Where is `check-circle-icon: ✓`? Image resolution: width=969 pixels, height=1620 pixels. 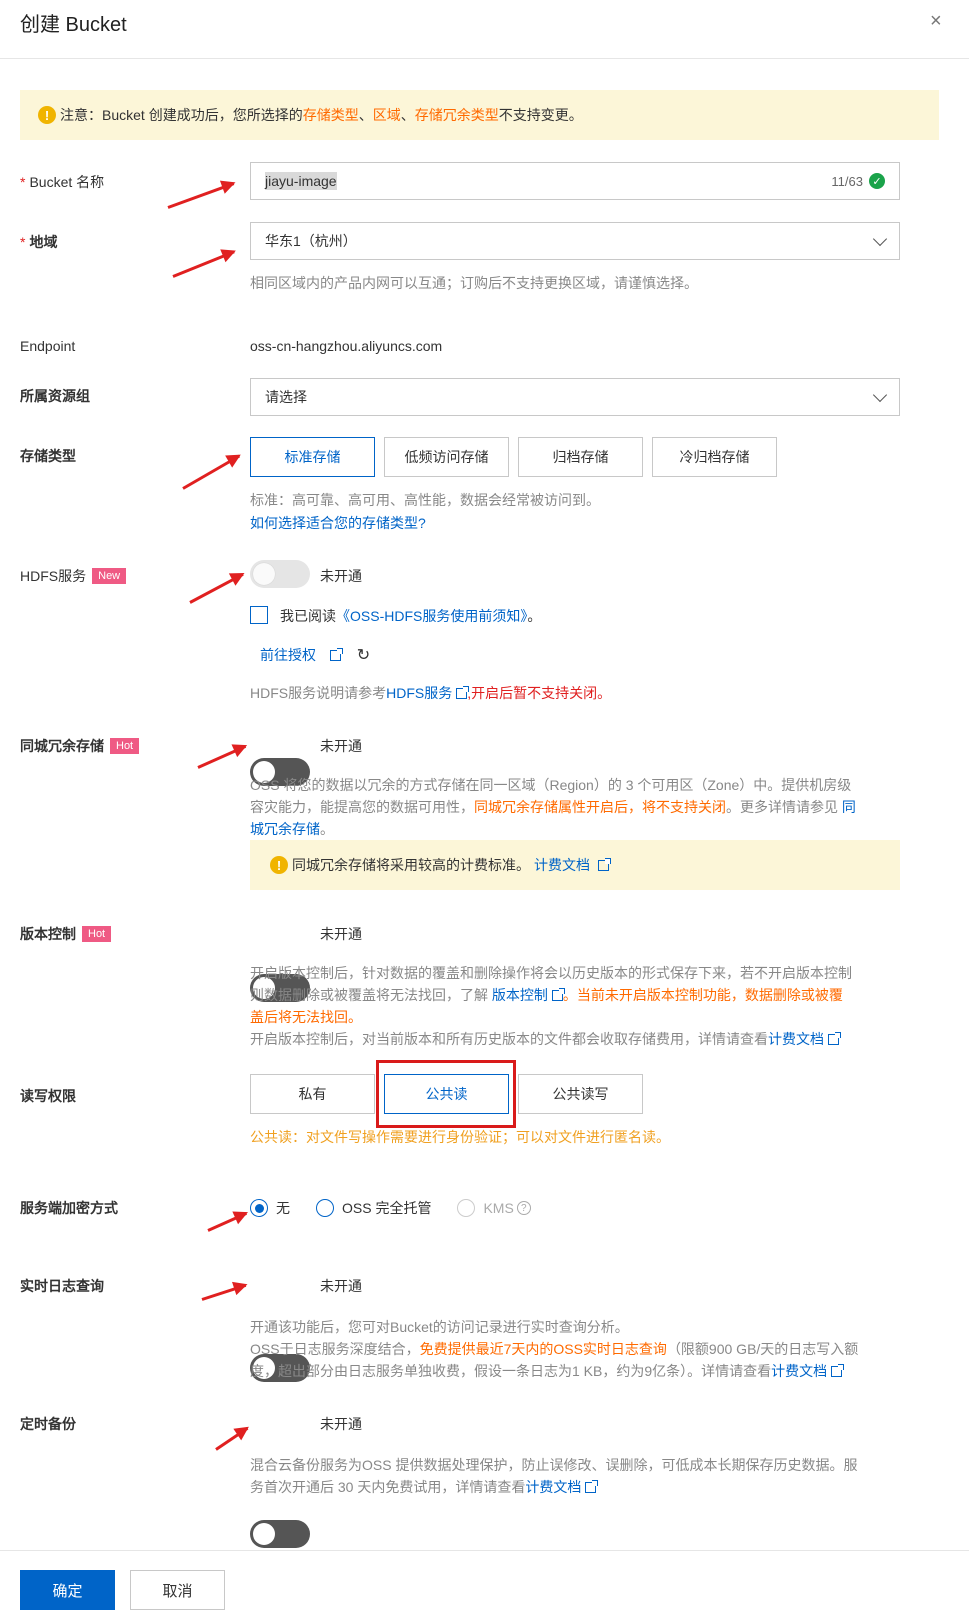
check-circle-icon: ✓ is located at coordinates (877, 181).